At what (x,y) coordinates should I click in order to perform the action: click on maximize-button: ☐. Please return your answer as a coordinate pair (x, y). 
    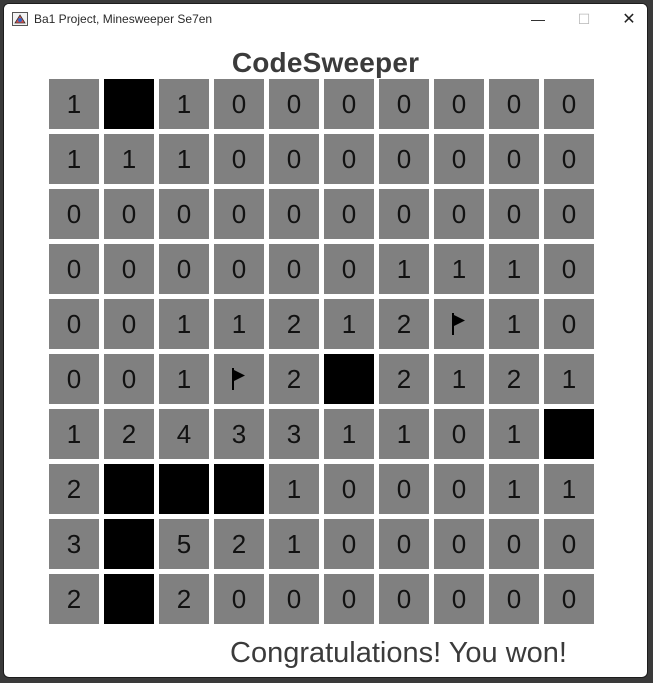
    Looking at the image, I should click on (584, 19).